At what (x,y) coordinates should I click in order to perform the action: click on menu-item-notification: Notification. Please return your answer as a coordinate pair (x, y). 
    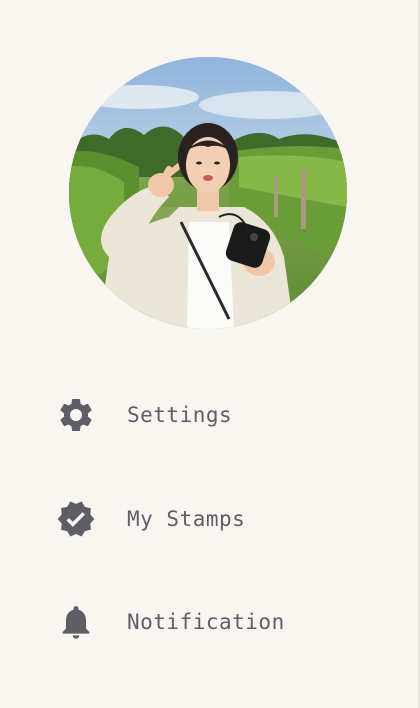
    Looking at the image, I should click on (170, 622).